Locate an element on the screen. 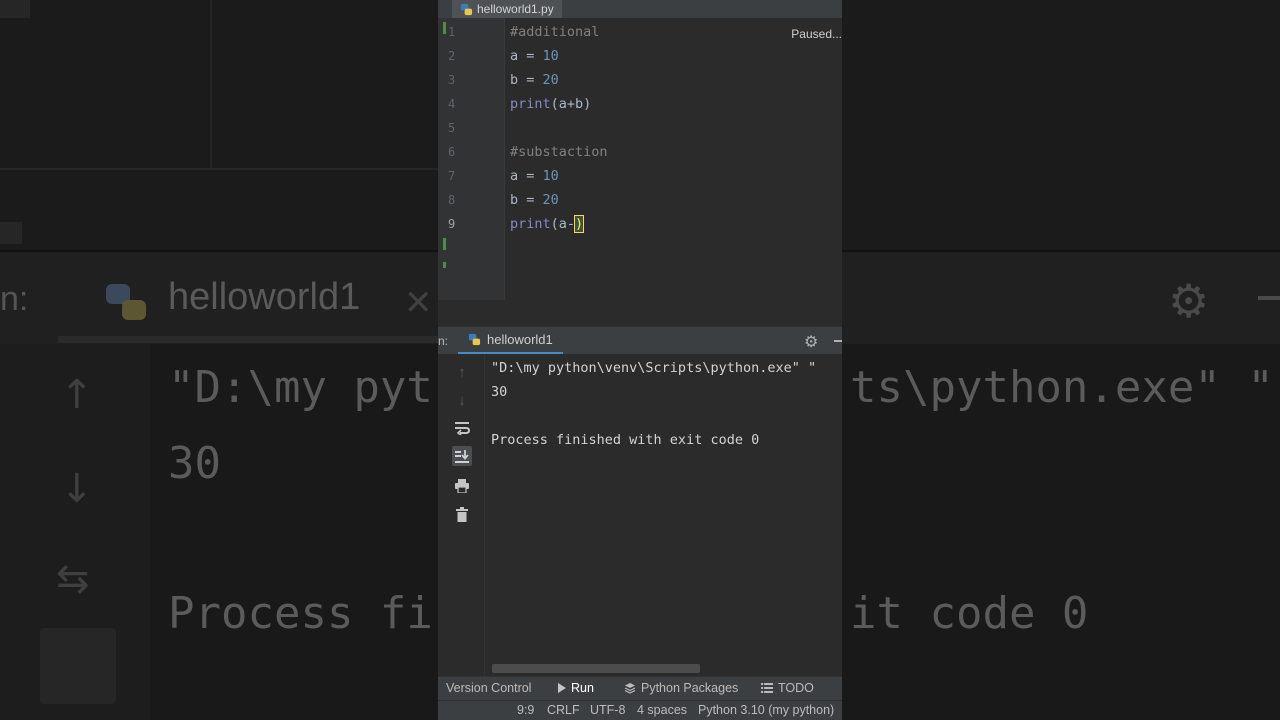  caret-position: 9:9 is located at coordinates (525, 710).